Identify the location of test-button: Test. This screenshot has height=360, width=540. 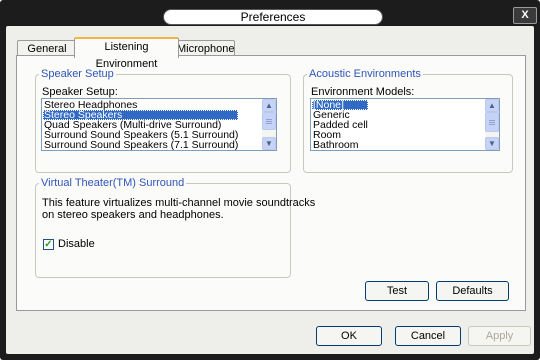
(397, 291).